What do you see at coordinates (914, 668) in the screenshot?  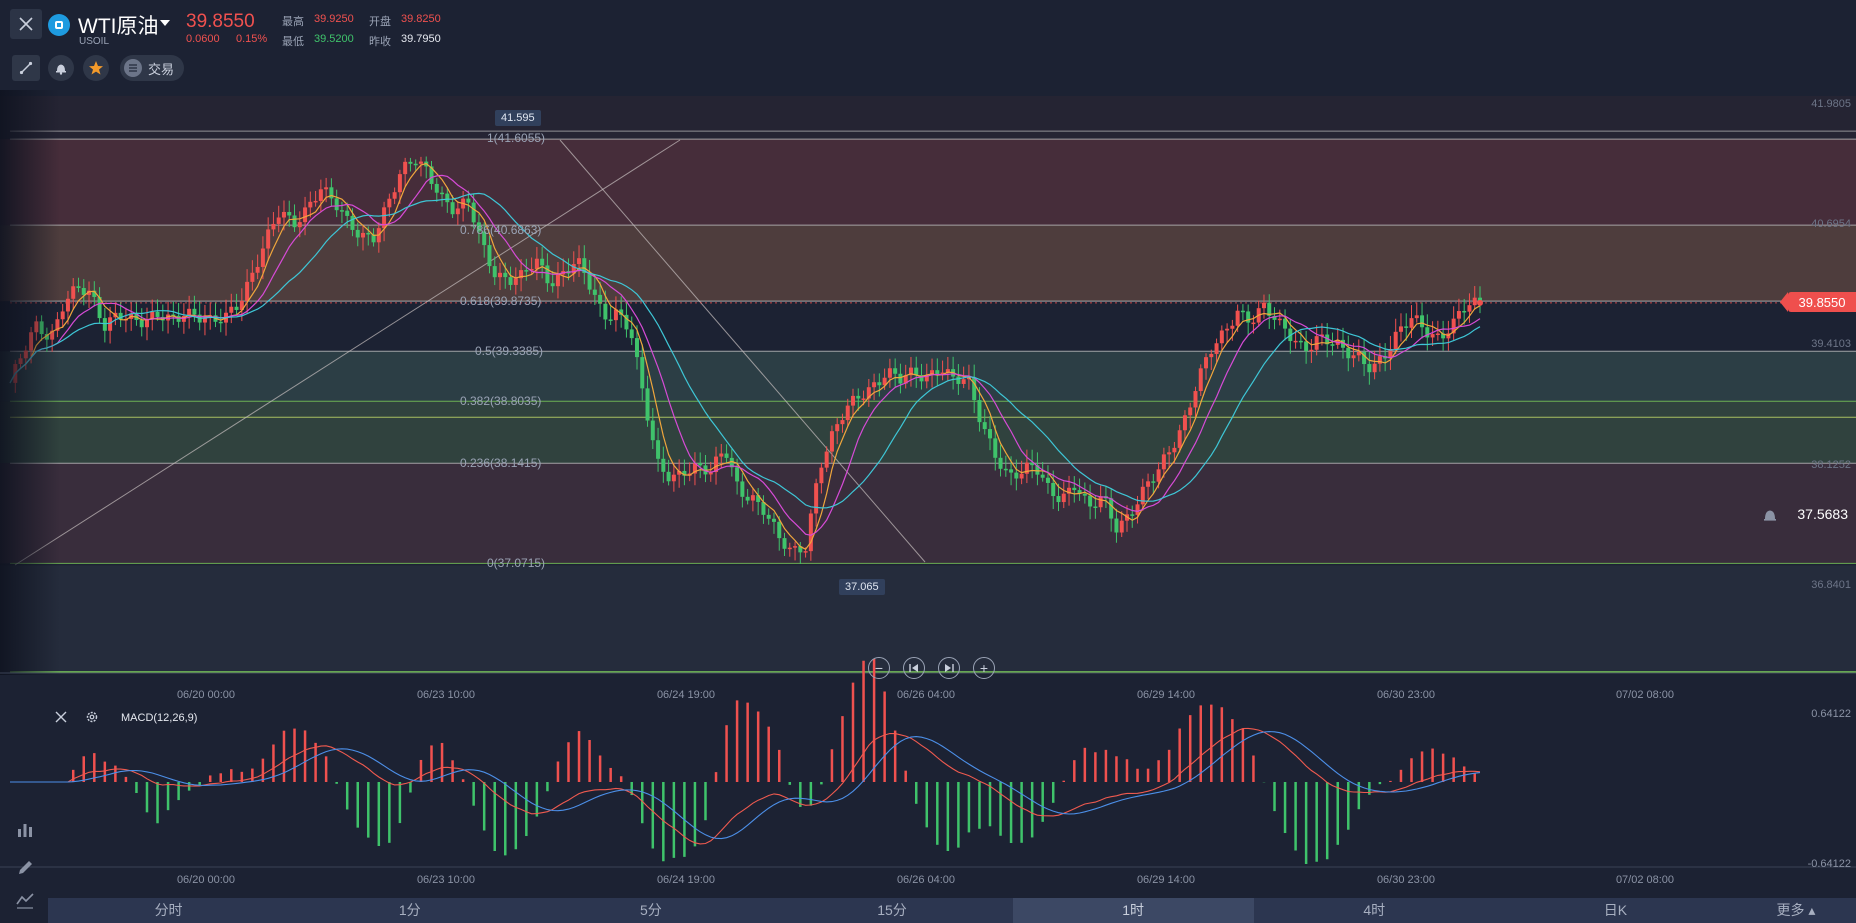 I see `scroll-start-button` at bounding box center [914, 668].